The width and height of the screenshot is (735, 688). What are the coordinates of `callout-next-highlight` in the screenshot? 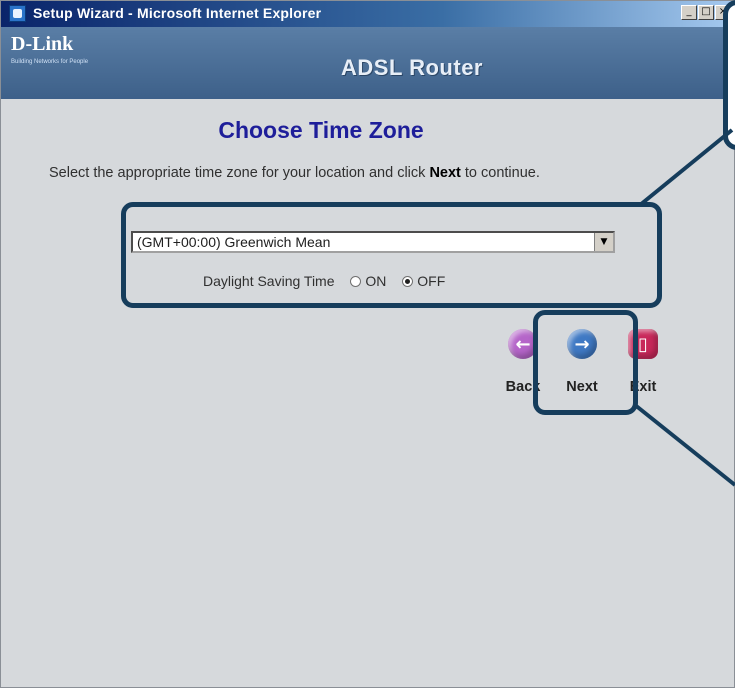 It's located at (585, 362).